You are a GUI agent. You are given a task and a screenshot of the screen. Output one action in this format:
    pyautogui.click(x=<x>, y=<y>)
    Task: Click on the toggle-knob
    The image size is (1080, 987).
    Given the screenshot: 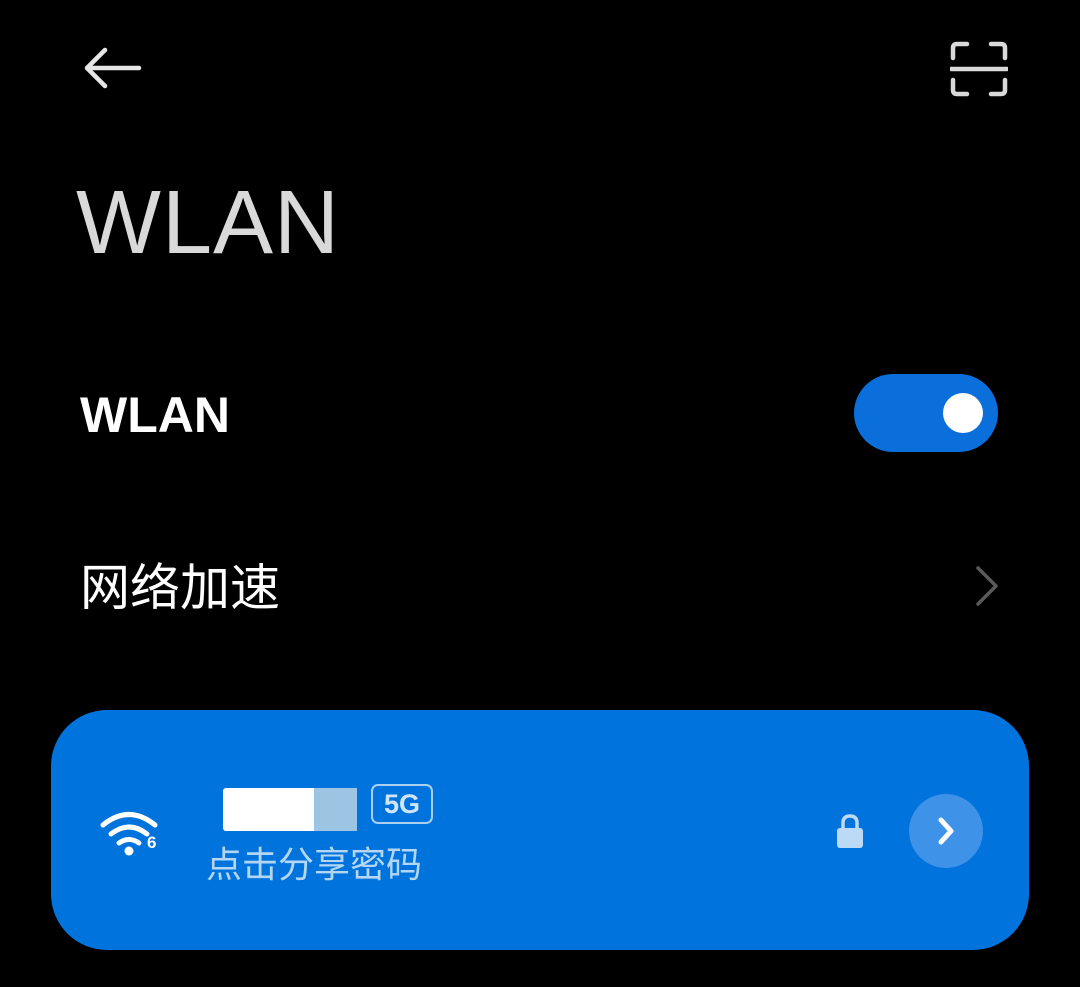 What is the action you would take?
    pyautogui.click(x=963, y=413)
    